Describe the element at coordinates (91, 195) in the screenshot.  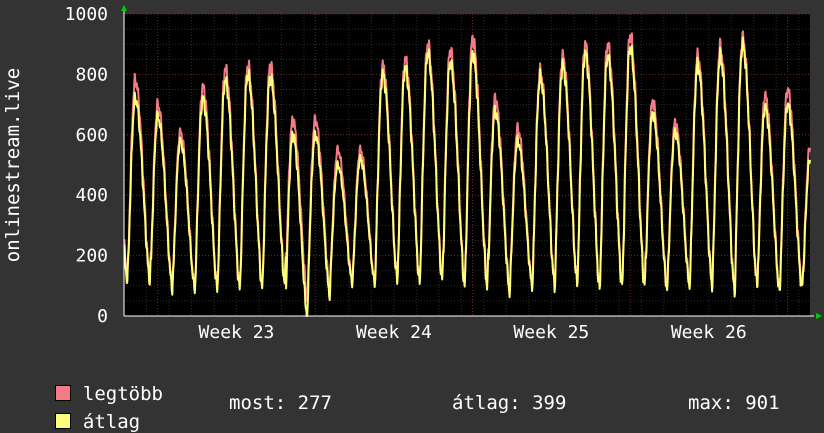
I see `y-tick-label: 400` at that location.